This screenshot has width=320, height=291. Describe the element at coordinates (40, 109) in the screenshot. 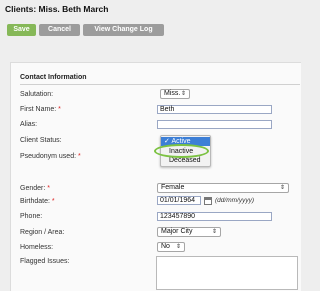

I see `first-name-label: First Name: *` at that location.